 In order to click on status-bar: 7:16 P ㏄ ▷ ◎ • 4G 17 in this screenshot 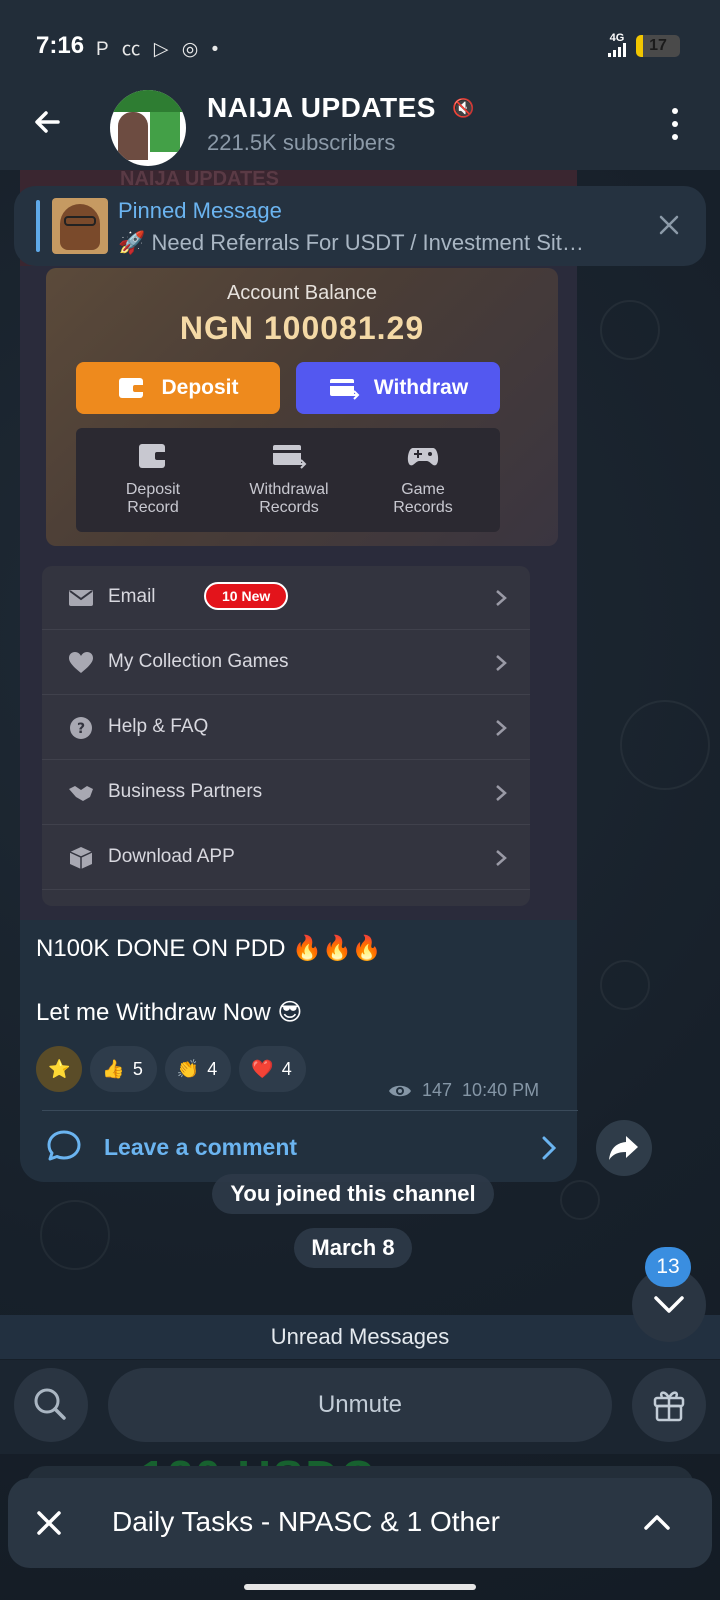, I will do `click(360, 45)`.